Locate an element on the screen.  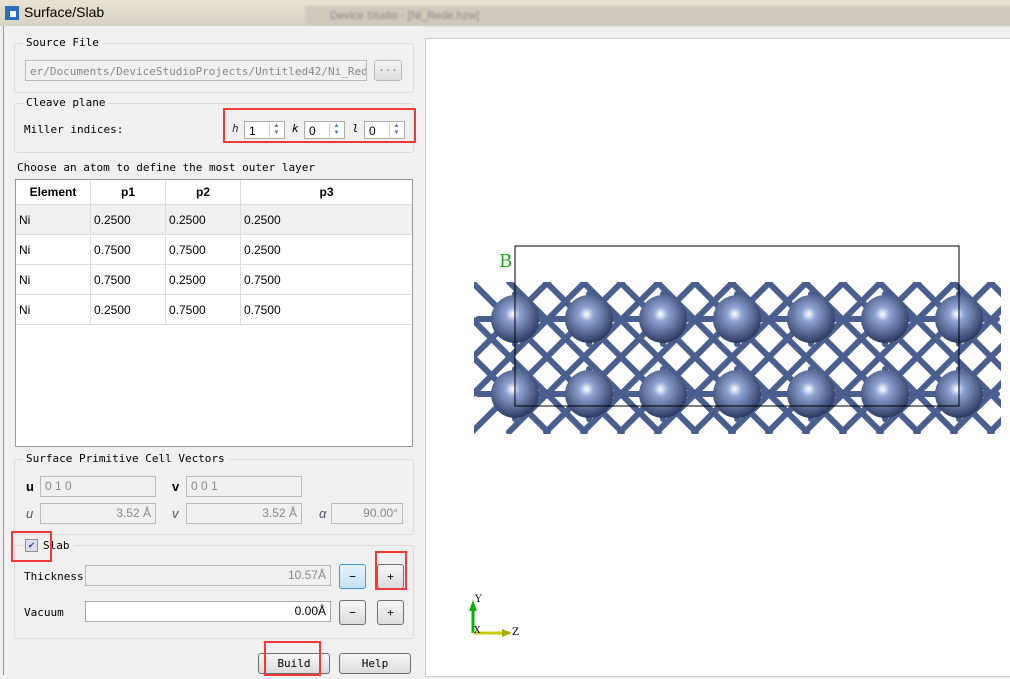
table-row: Ni 0.7500 0.2500 0.7500 is located at coordinates (214, 279).